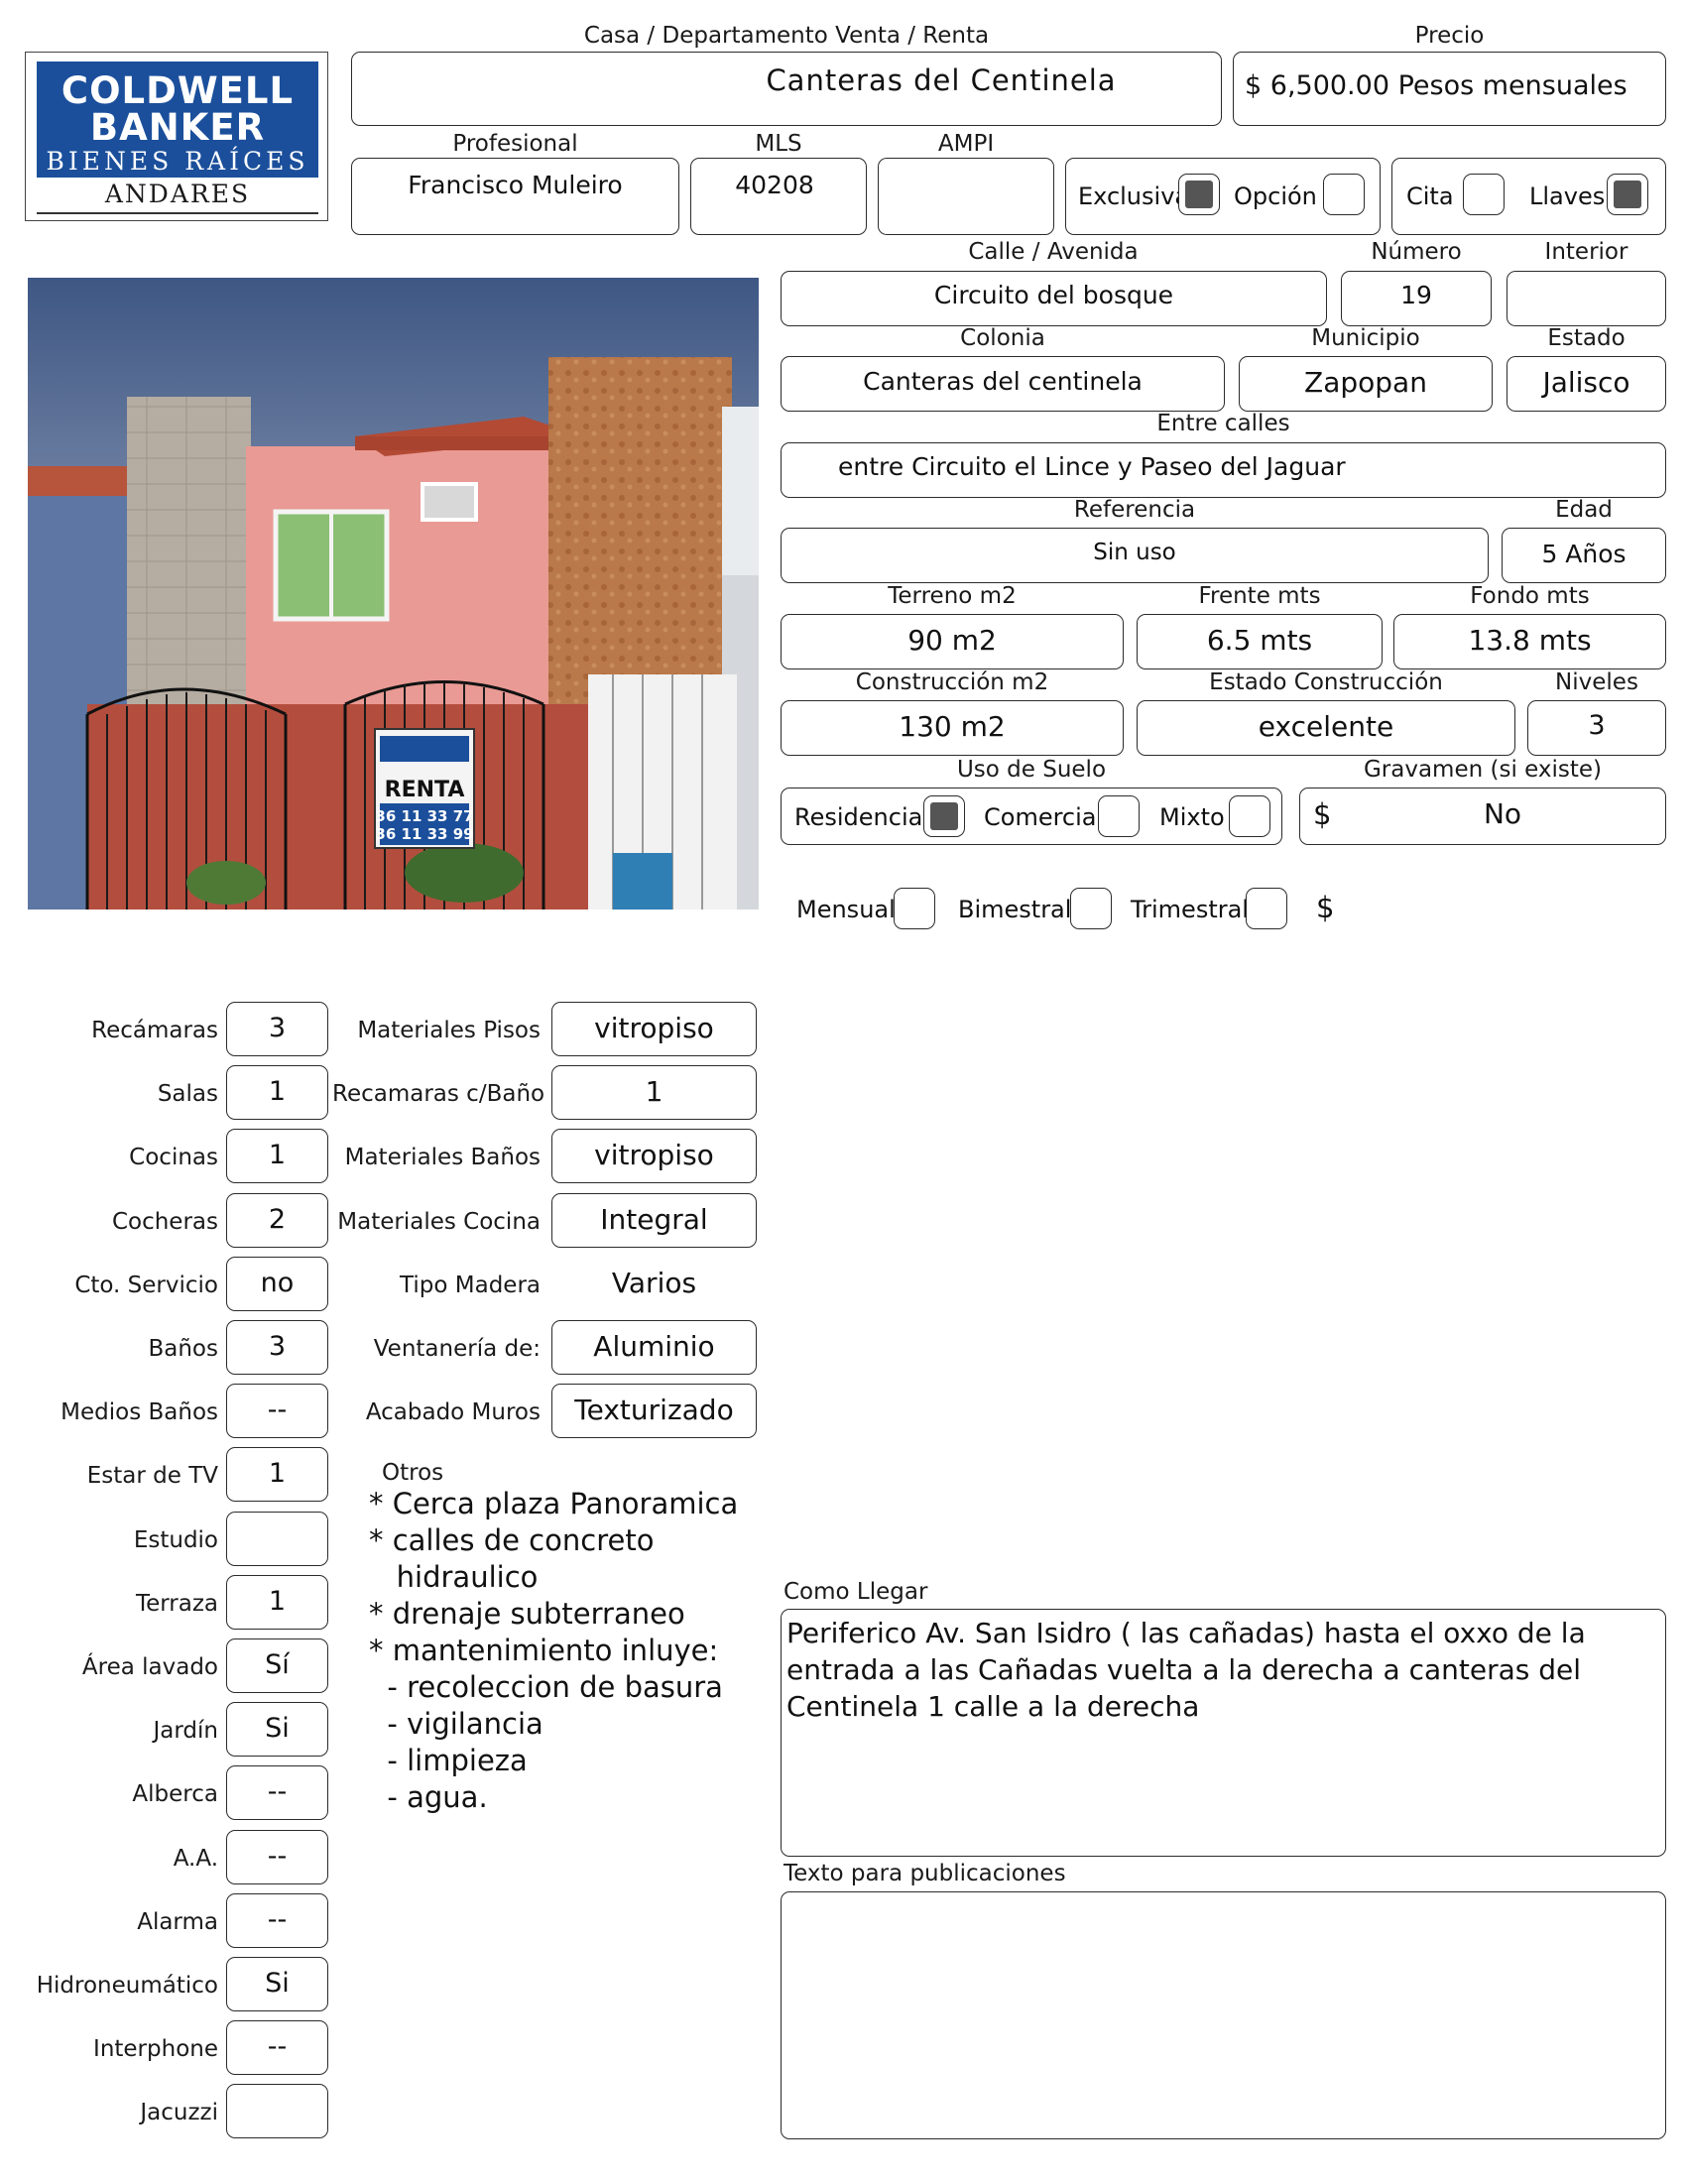  I want to click on otros-item: - recoleccion de basura, so click(546, 1687).